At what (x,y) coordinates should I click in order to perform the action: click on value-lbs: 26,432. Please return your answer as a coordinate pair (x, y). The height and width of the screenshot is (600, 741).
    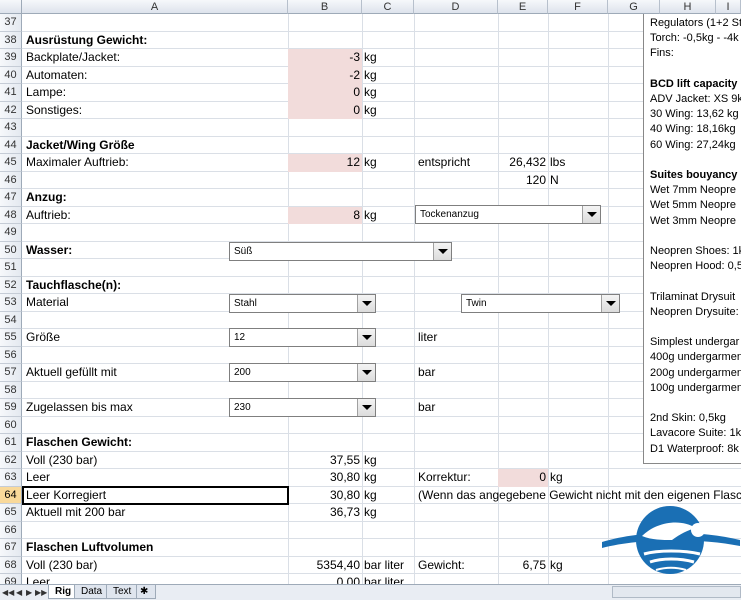
    Looking at the image, I should click on (523, 163).